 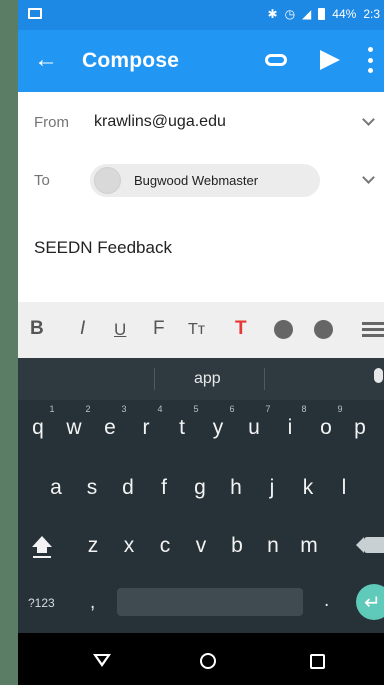 I want to click on key-g: g, so click(x=200, y=488).